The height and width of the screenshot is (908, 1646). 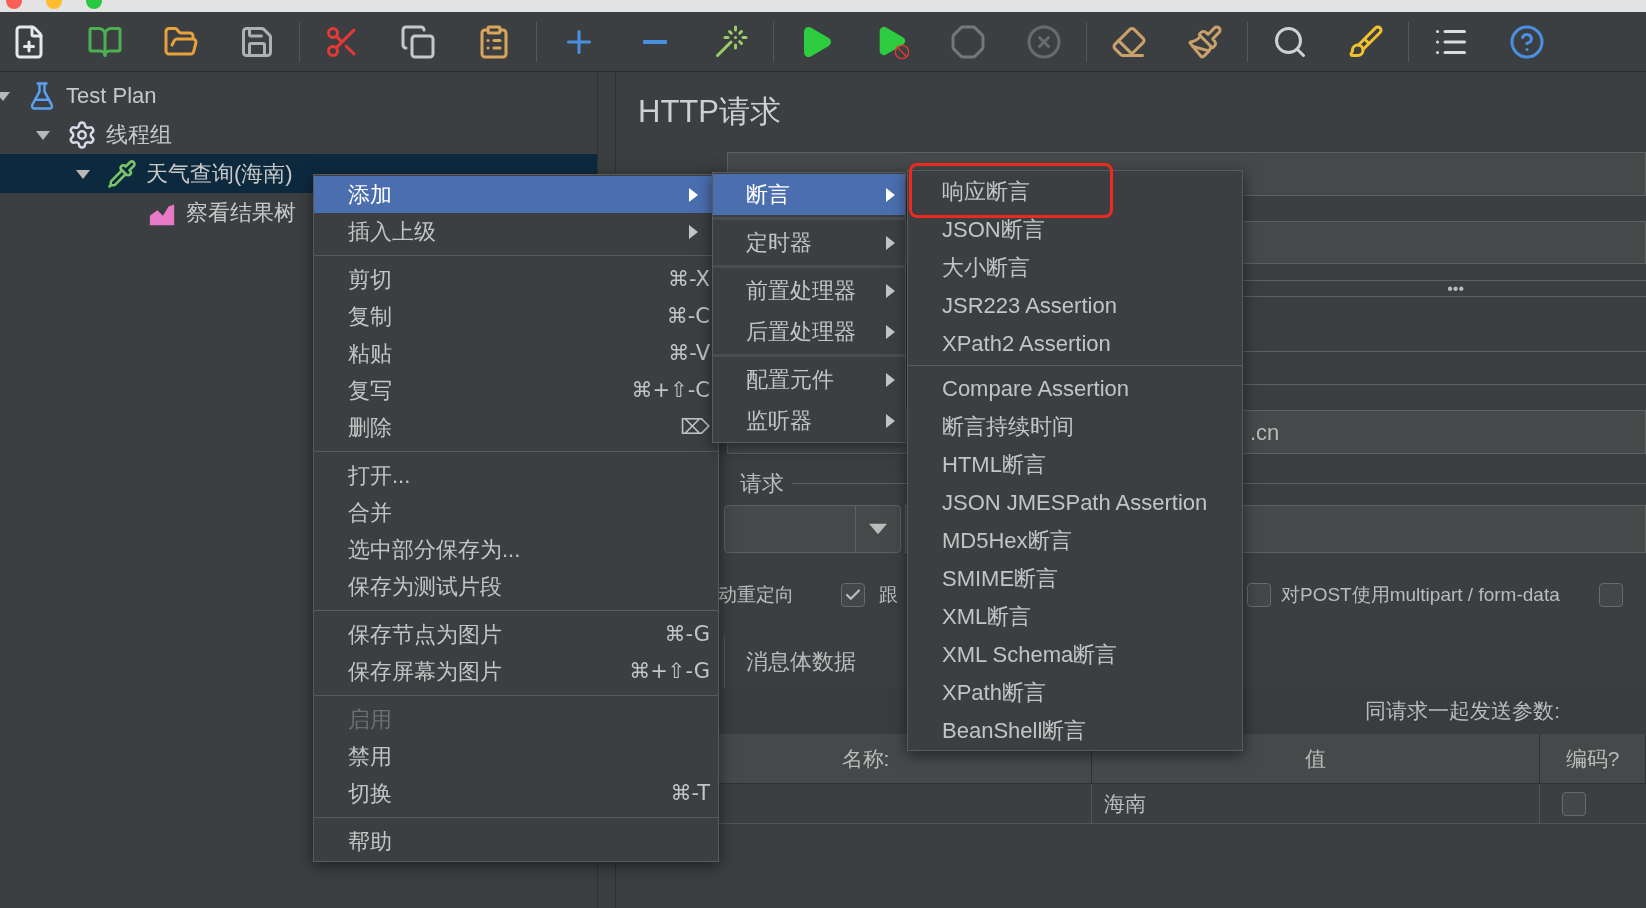 What do you see at coordinates (756, 594) in the screenshot?
I see `redirect-label: 动重定向` at bounding box center [756, 594].